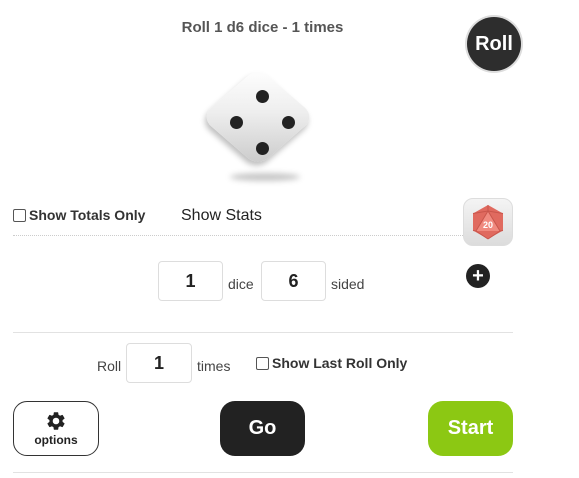 The height and width of the screenshot is (478, 579). Describe the element at coordinates (348, 284) in the screenshot. I see `sided-label: sided` at that location.